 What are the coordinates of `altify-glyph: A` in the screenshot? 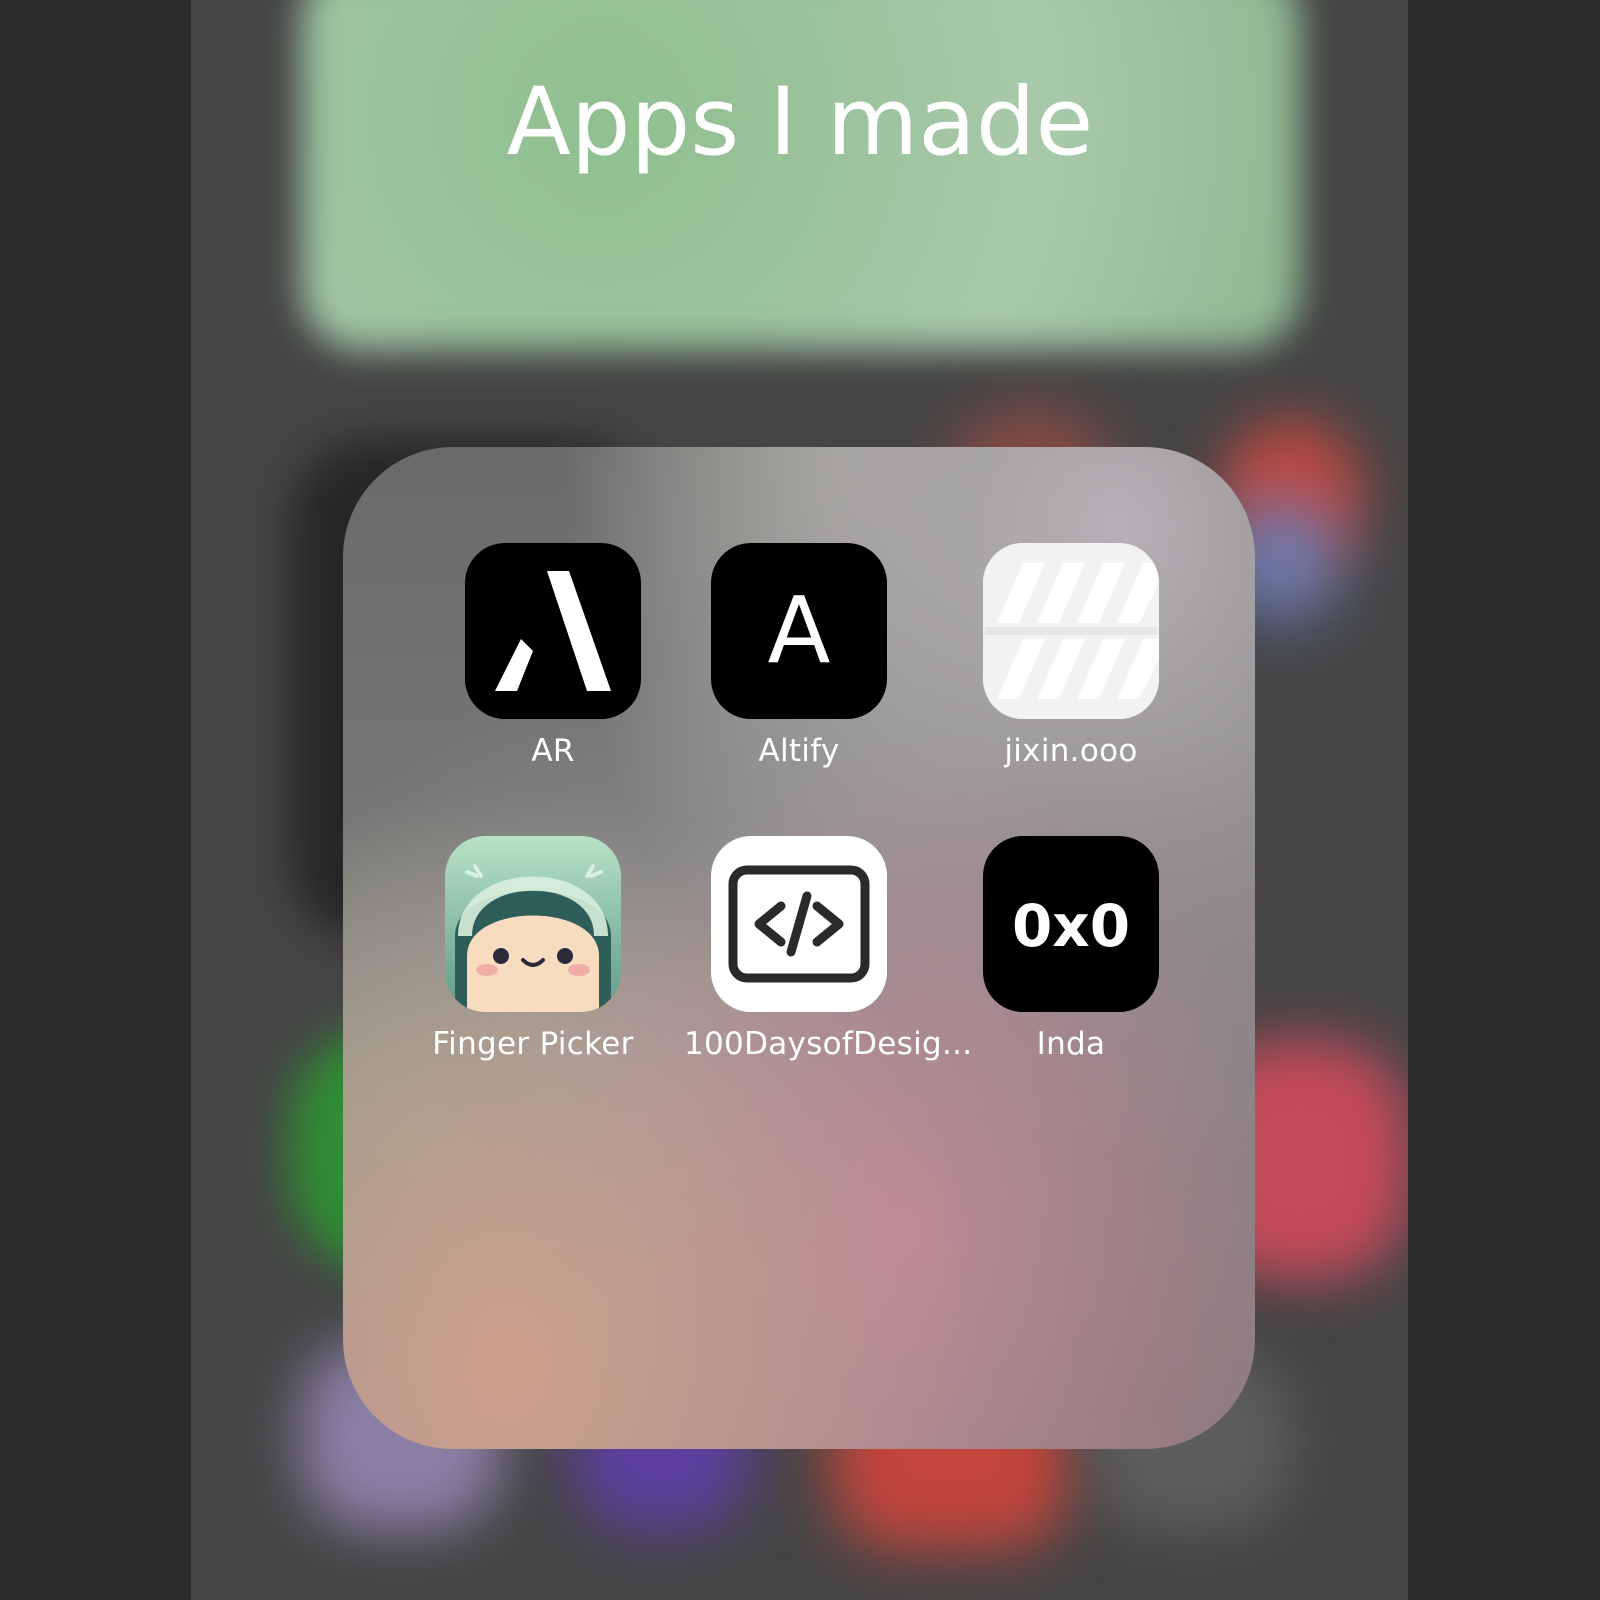 It's located at (799, 630).